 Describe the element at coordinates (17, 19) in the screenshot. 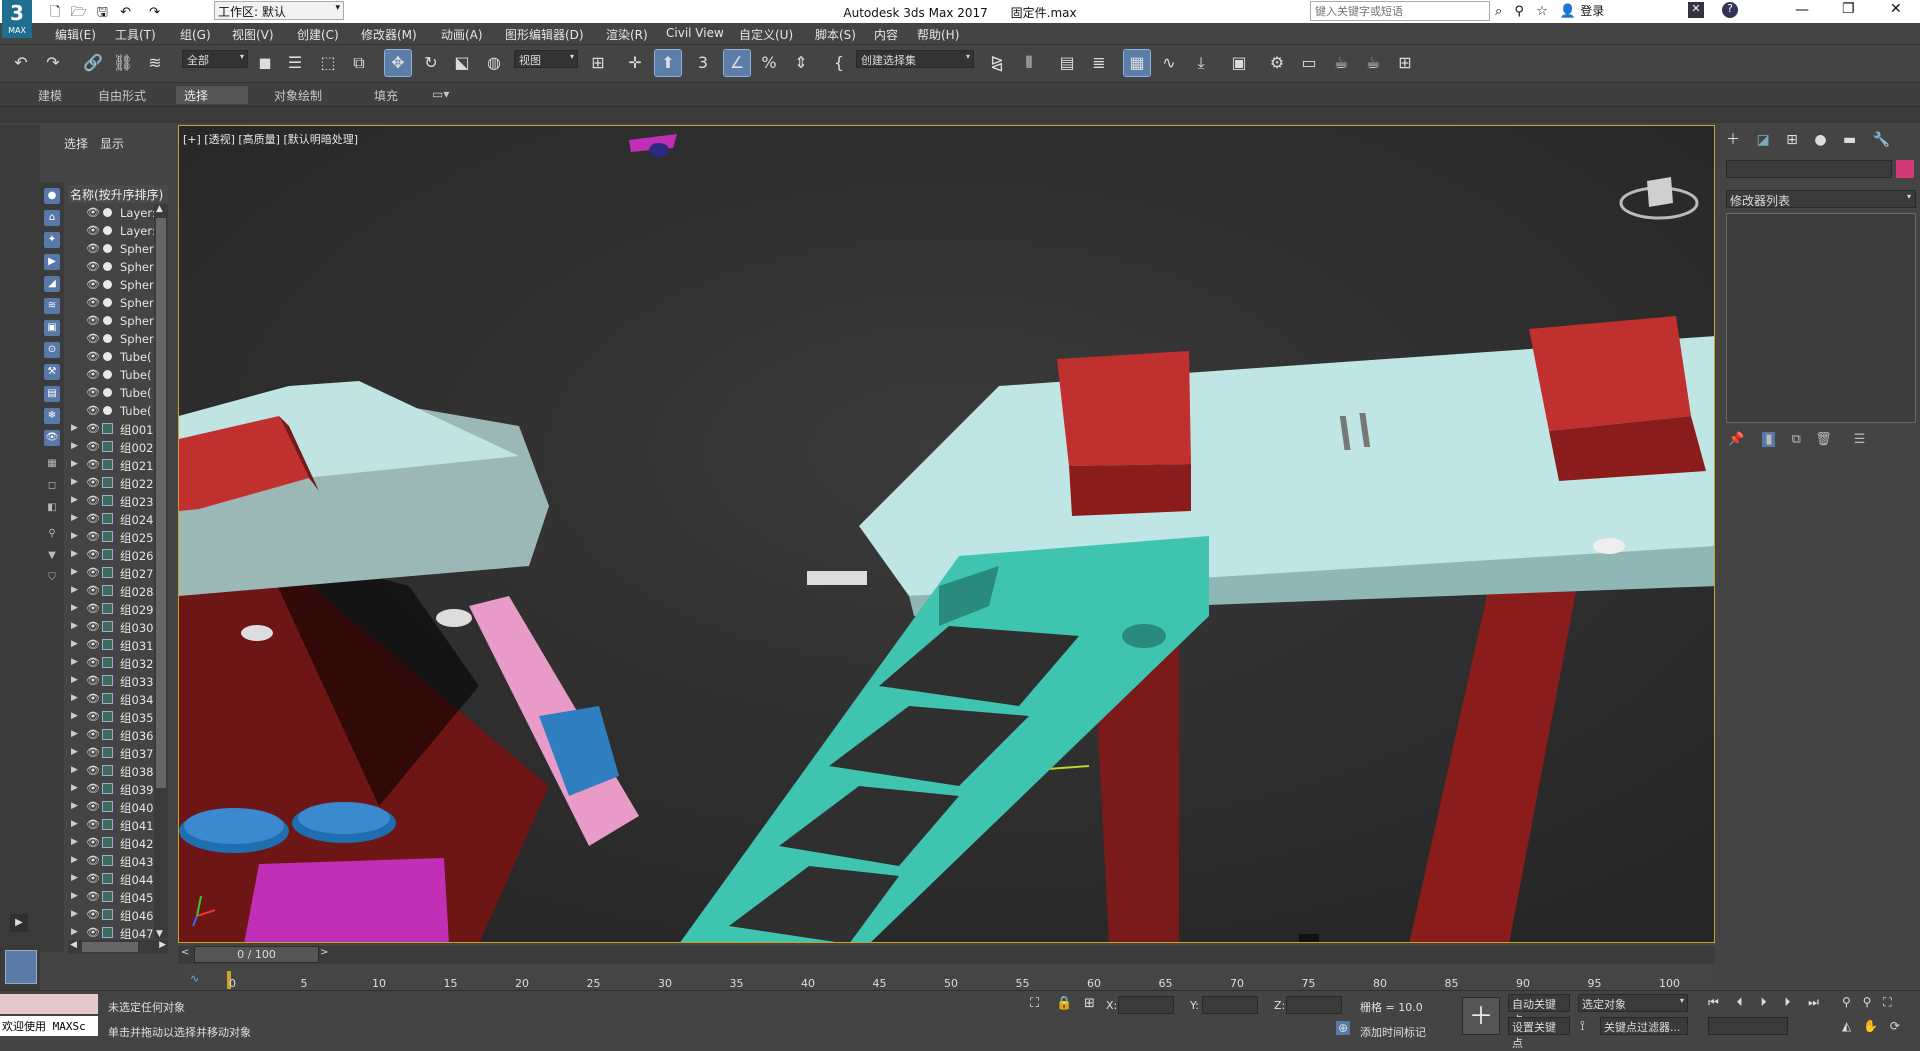

I see `app-logo: 3 MAX` at that location.